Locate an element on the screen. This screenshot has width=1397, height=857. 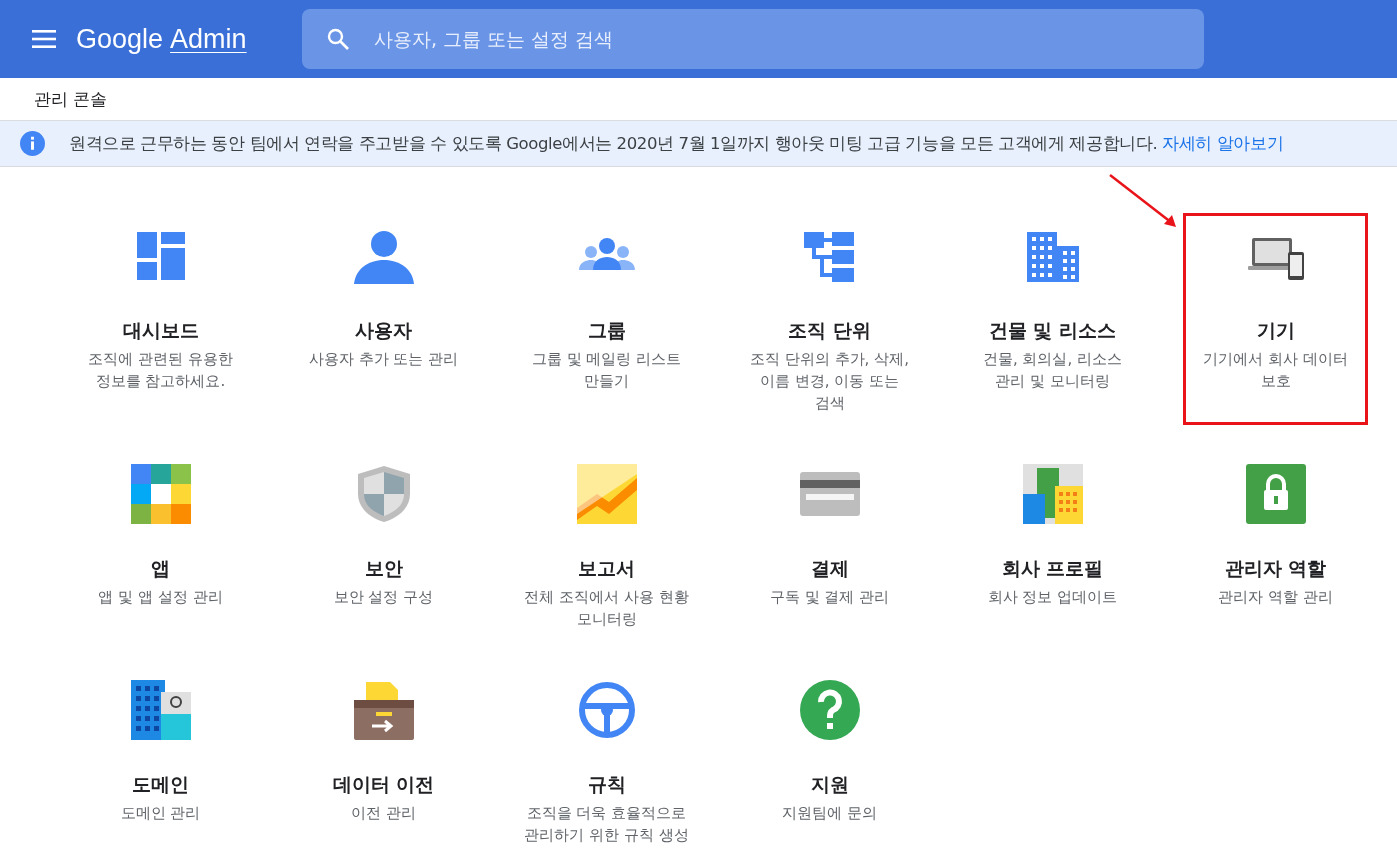
tile-title: 기기 is located at coordinates (1275, 330).